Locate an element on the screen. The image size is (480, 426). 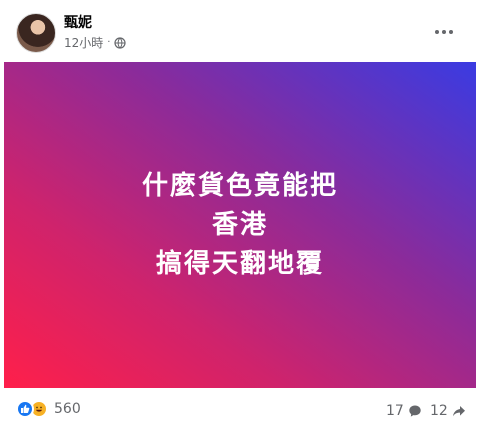
avatar is located at coordinates (36, 33).